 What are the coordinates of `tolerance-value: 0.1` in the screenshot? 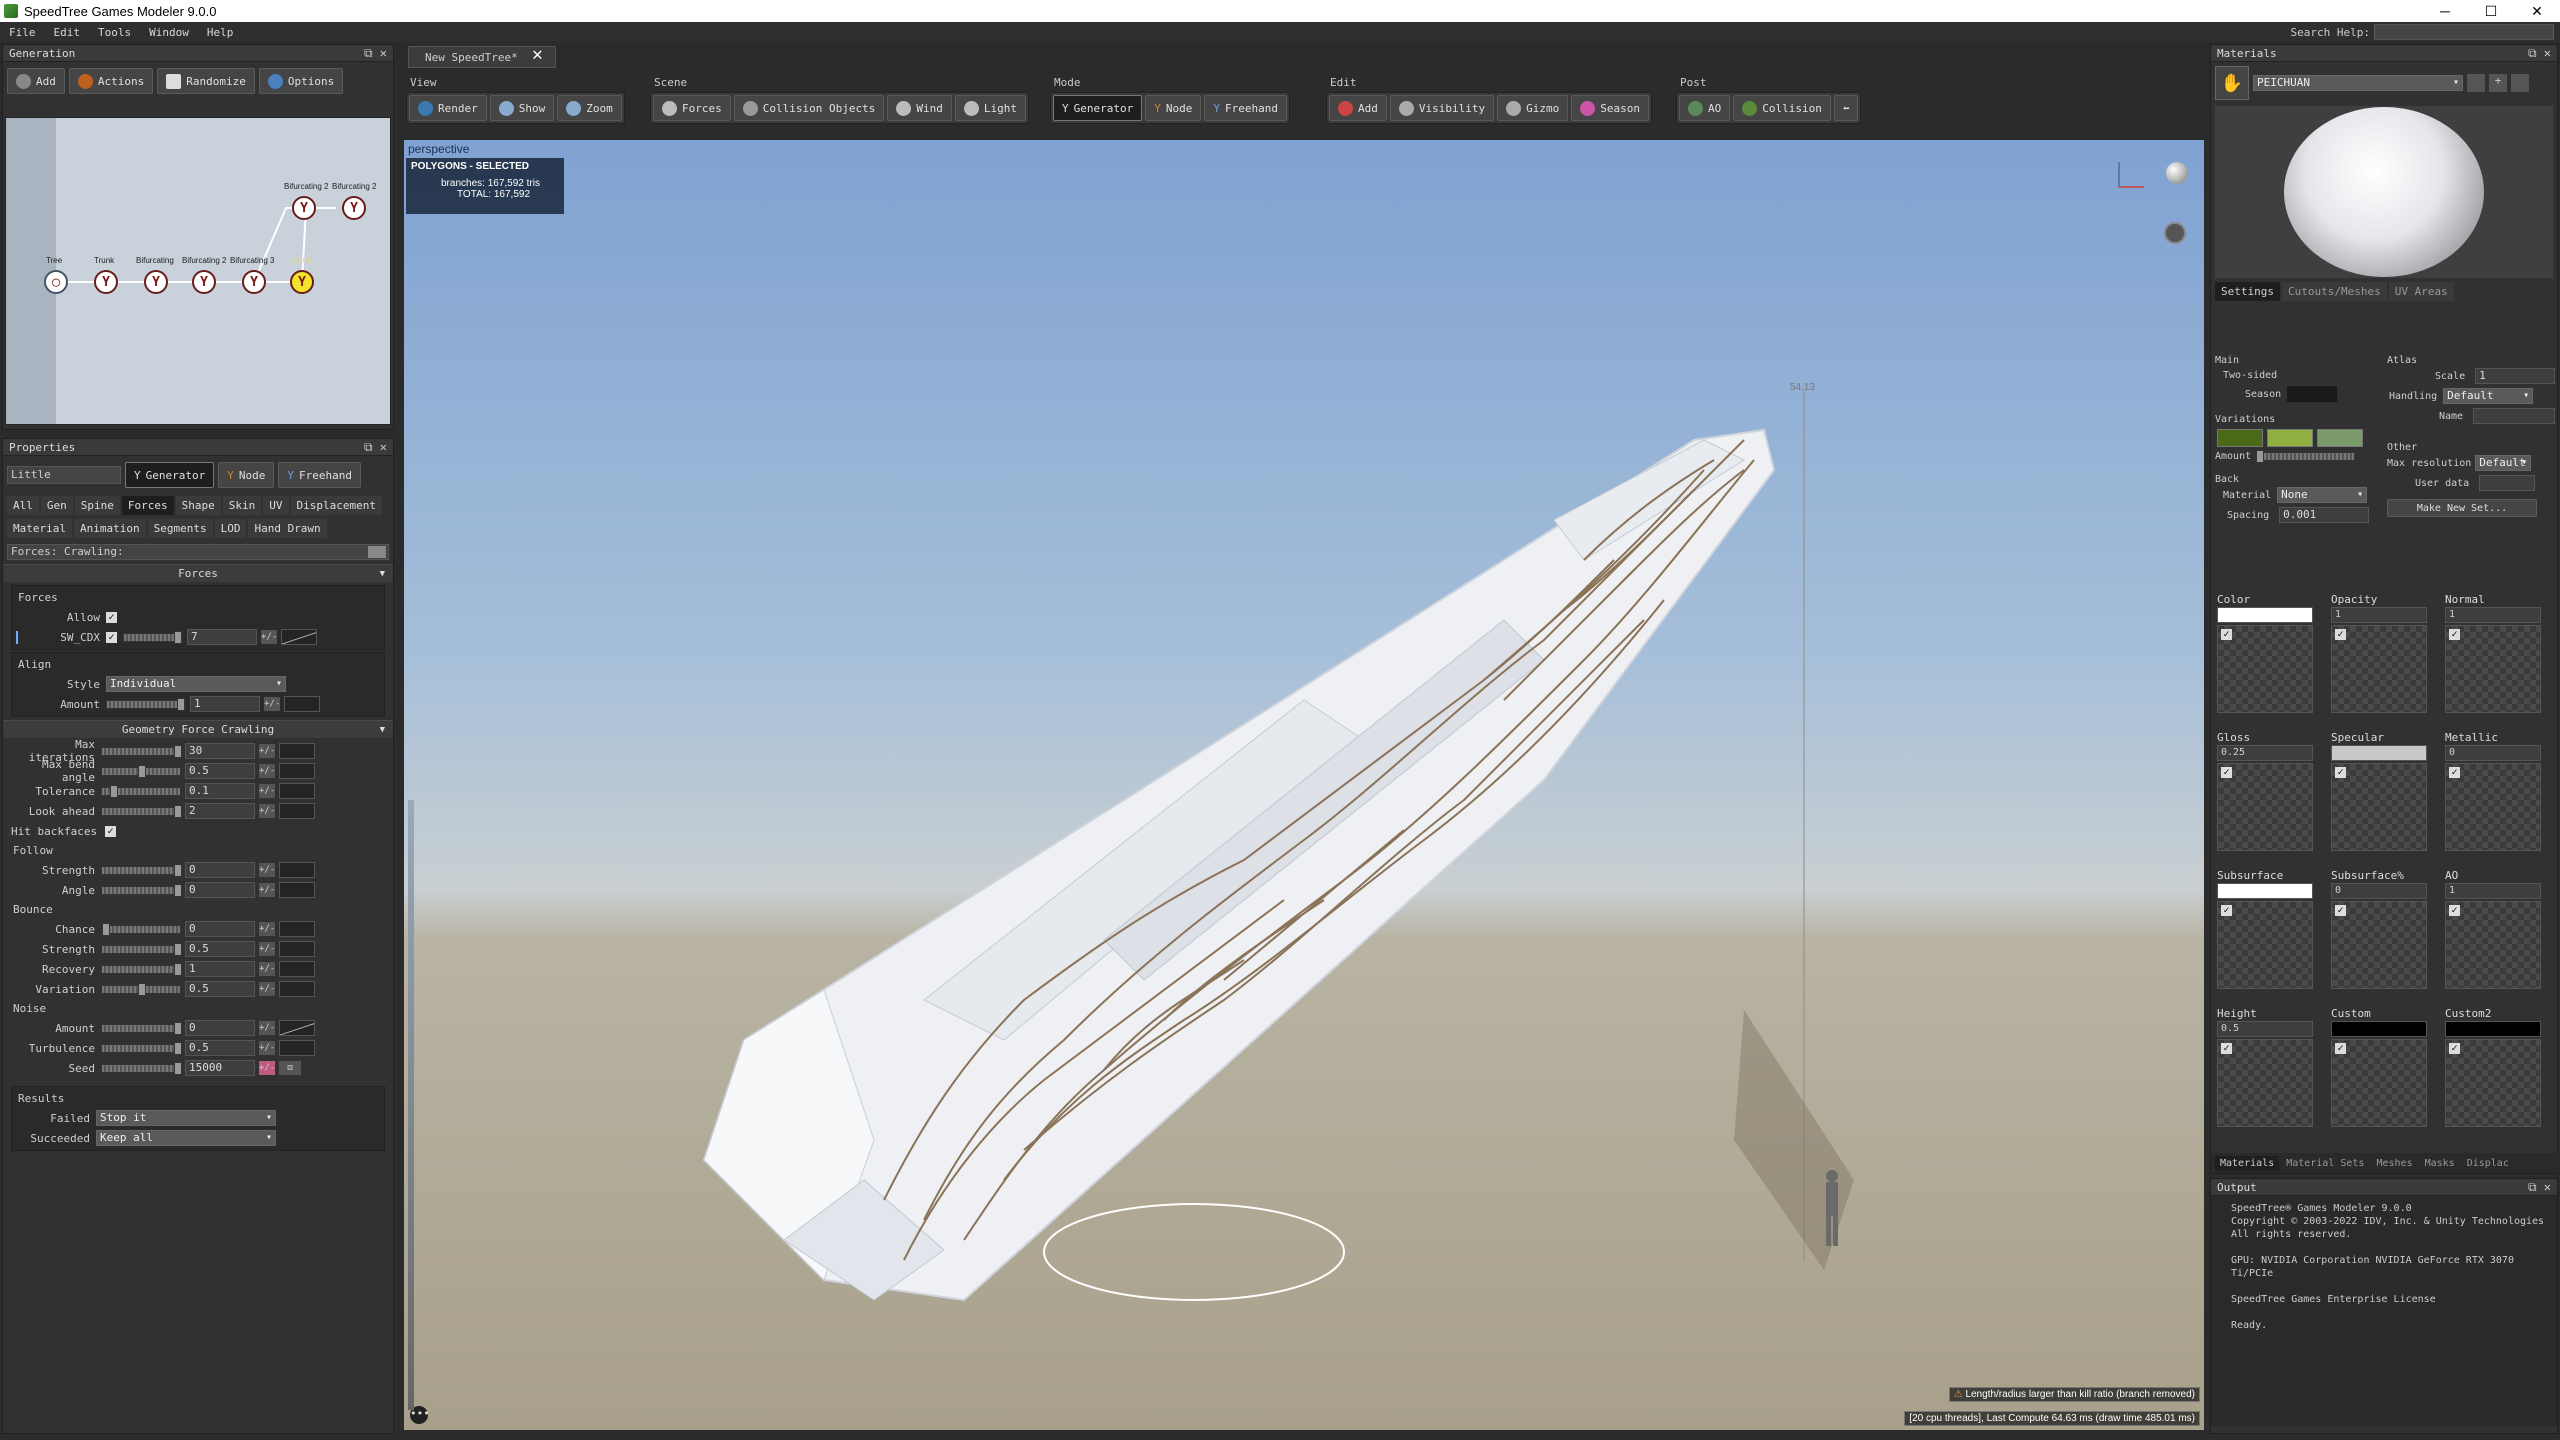 It's located at (220, 791).